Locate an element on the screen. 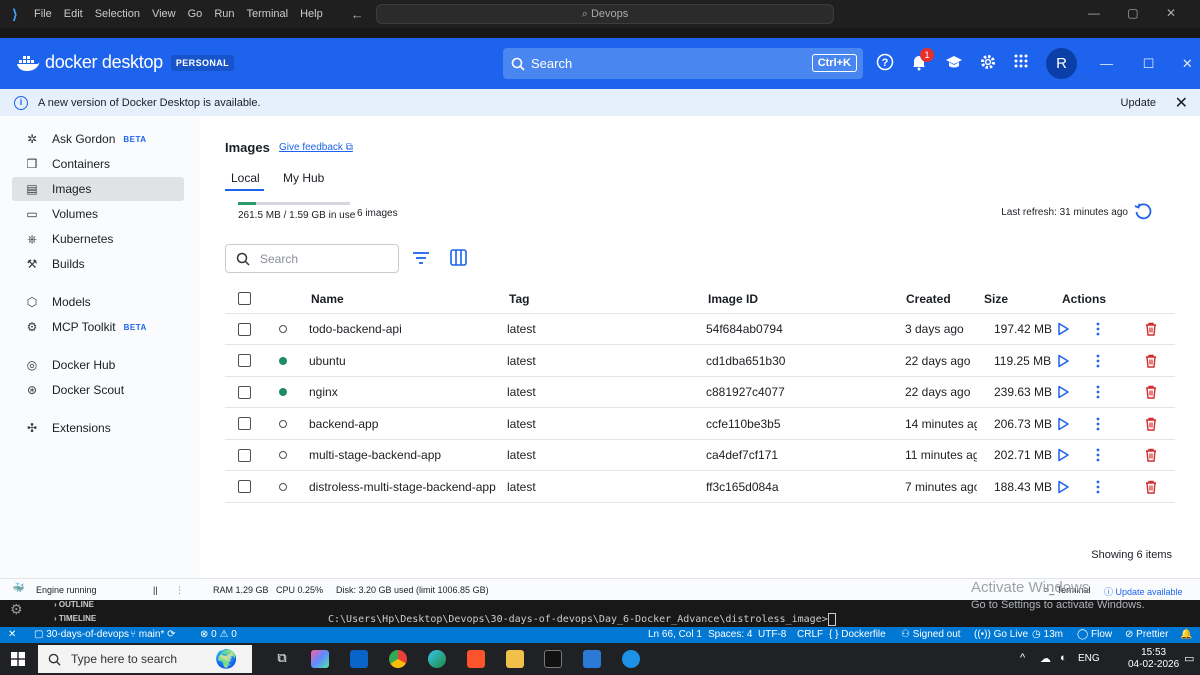 This screenshot has height=675, width=1200. refresh-icon is located at coordinates (1143, 211).